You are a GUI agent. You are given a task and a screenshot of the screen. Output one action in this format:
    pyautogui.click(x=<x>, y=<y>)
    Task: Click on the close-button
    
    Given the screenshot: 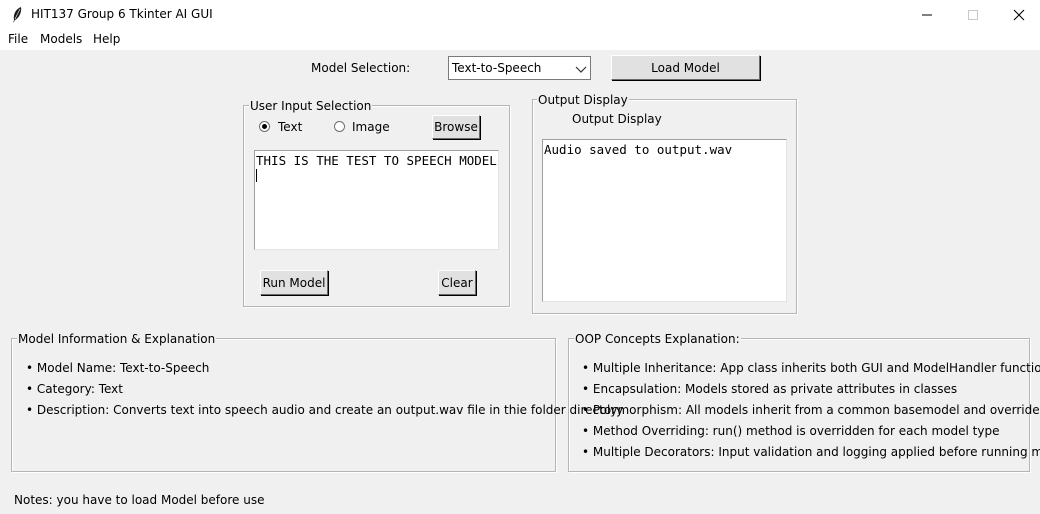 What is the action you would take?
    pyautogui.click(x=1018, y=15)
    